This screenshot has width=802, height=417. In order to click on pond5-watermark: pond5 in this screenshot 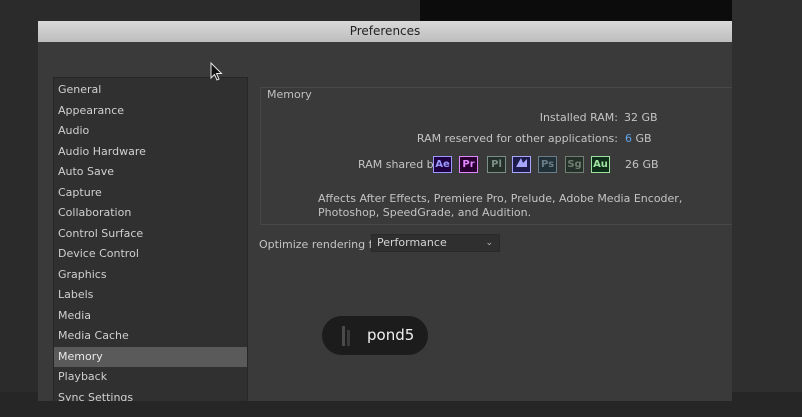, I will do `click(375, 335)`.